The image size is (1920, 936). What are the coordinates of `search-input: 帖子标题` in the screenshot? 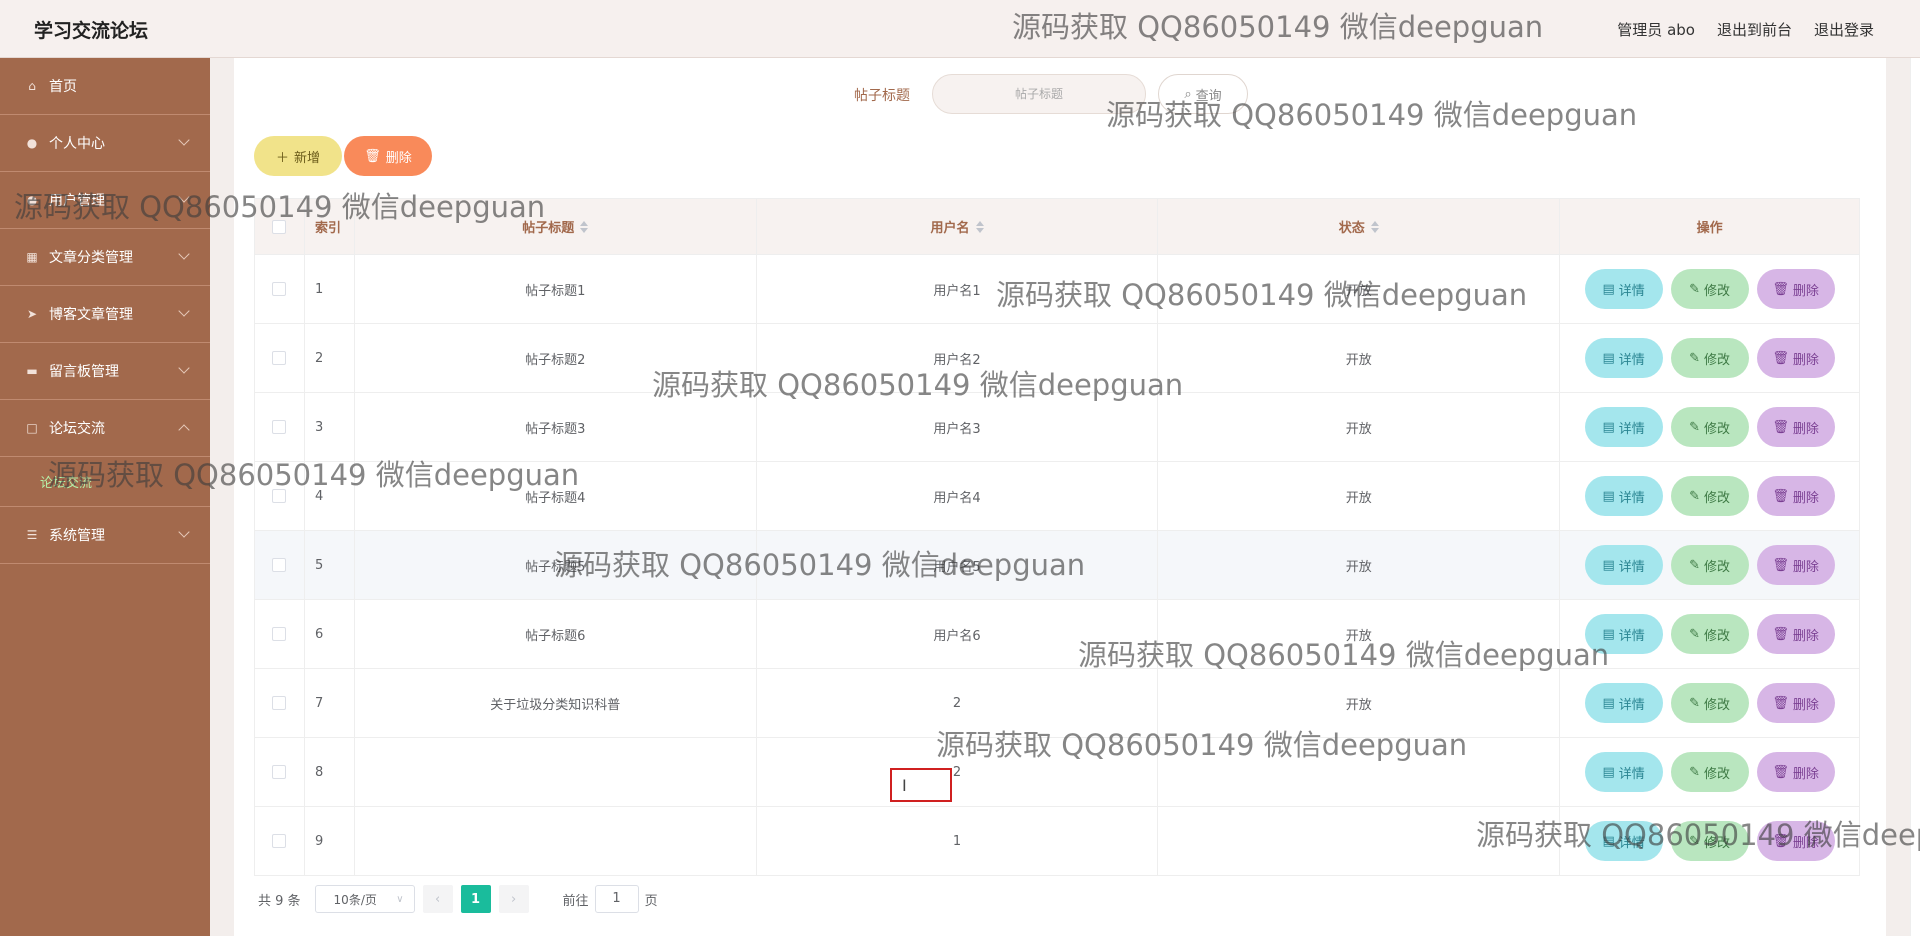 It's located at (1039, 94).